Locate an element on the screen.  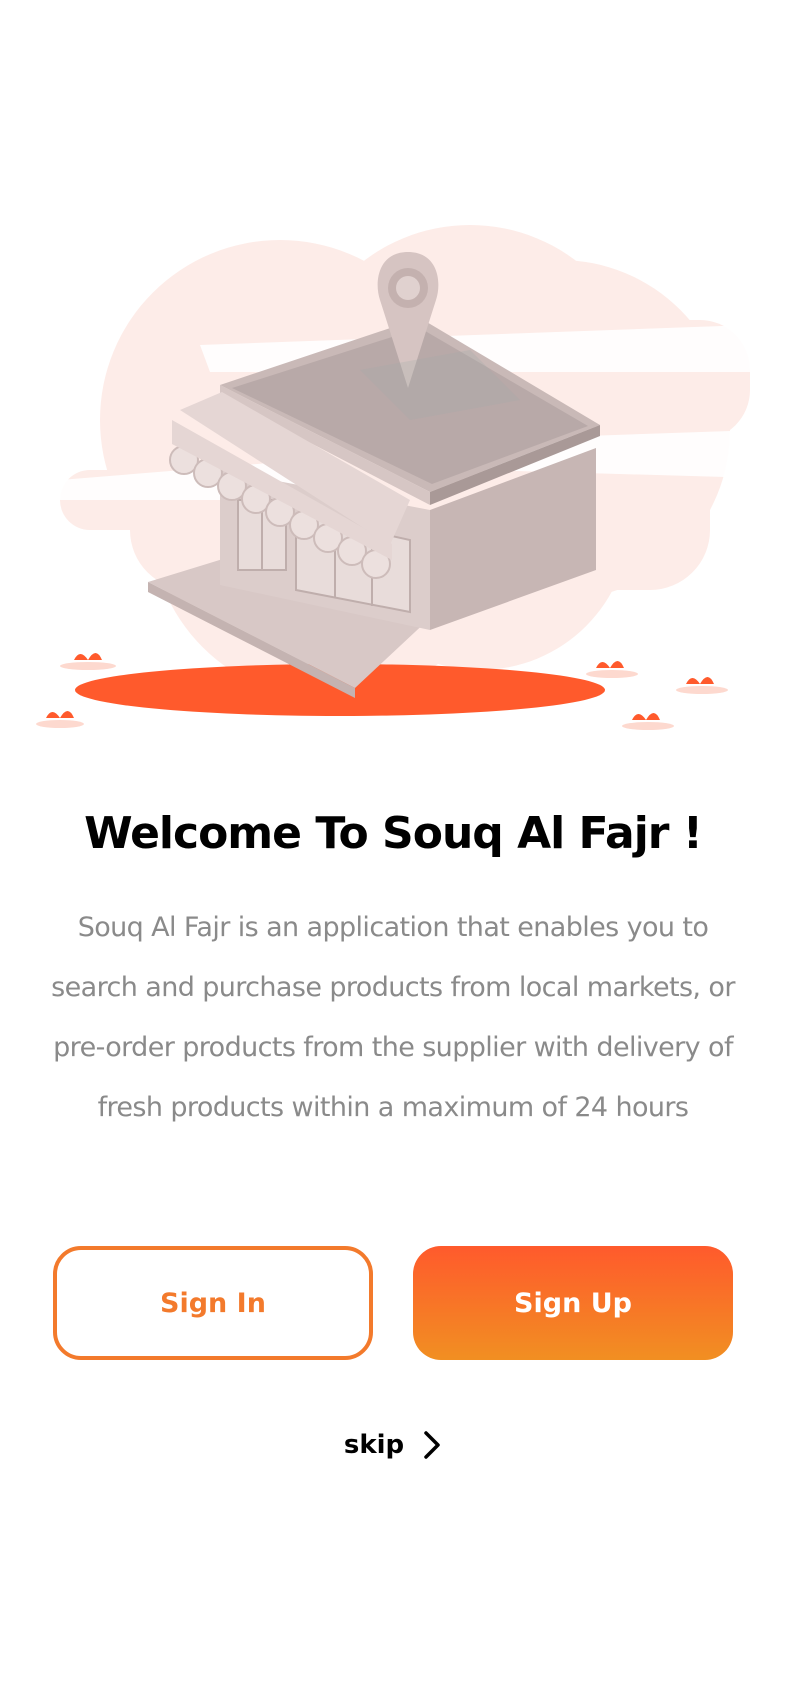
skip-label: skip is located at coordinates (374, 1445).